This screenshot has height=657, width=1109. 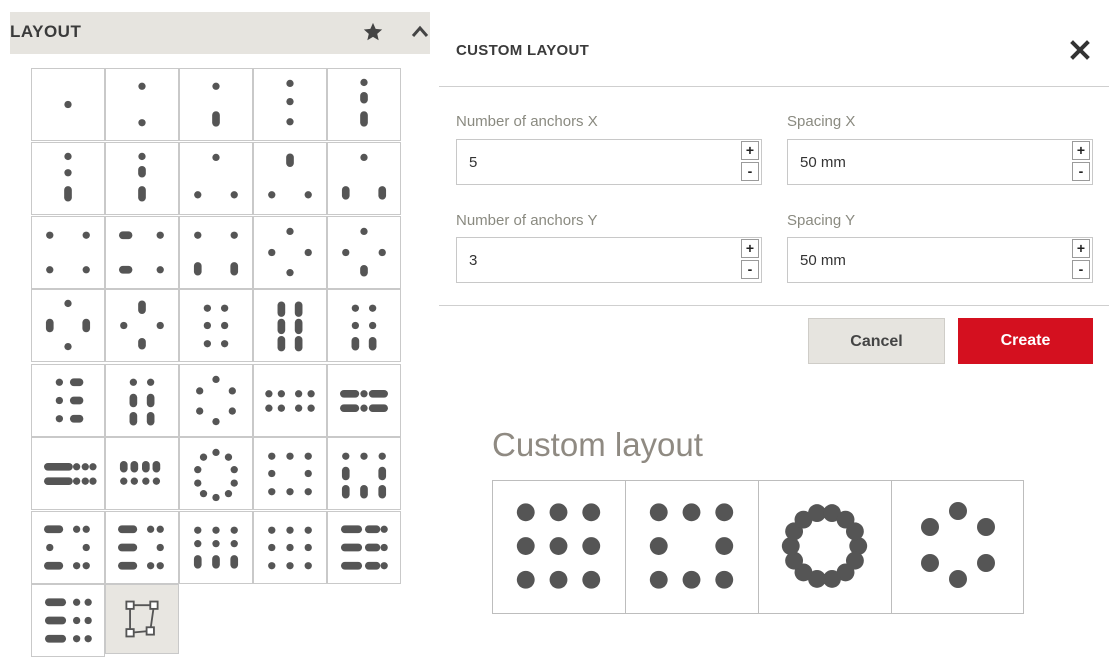 I want to click on close-icon, so click(x=1080, y=50).